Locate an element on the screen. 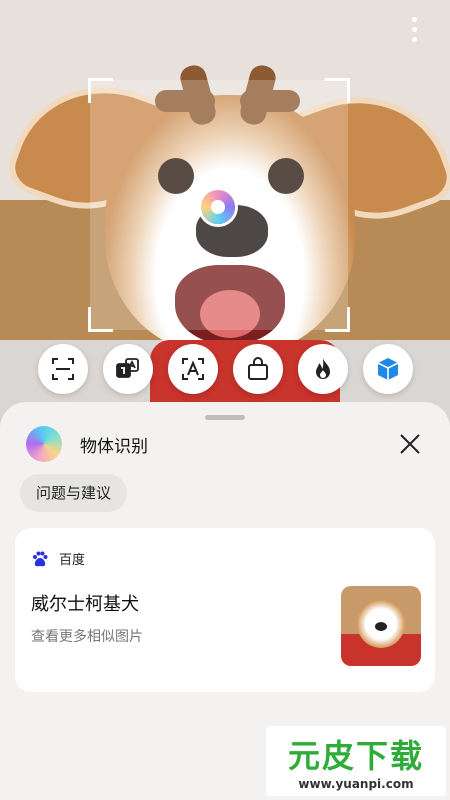  text-recognition-button is located at coordinates (193, 369).